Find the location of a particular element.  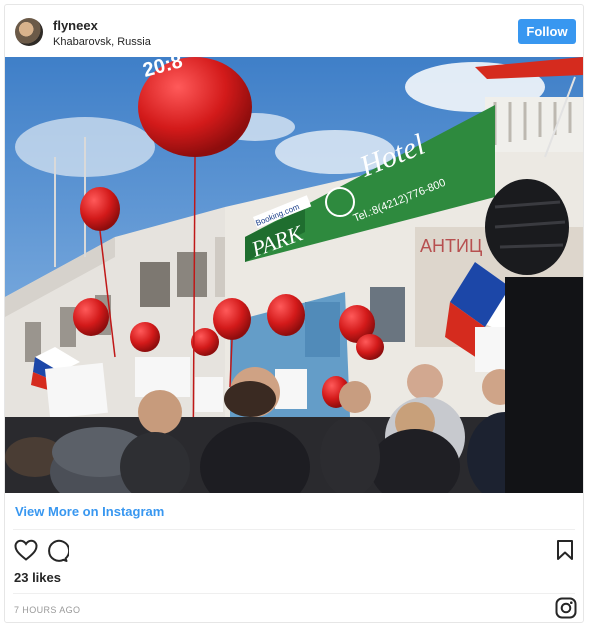

instagram-logo-icon is located at coordinates (566, 610).